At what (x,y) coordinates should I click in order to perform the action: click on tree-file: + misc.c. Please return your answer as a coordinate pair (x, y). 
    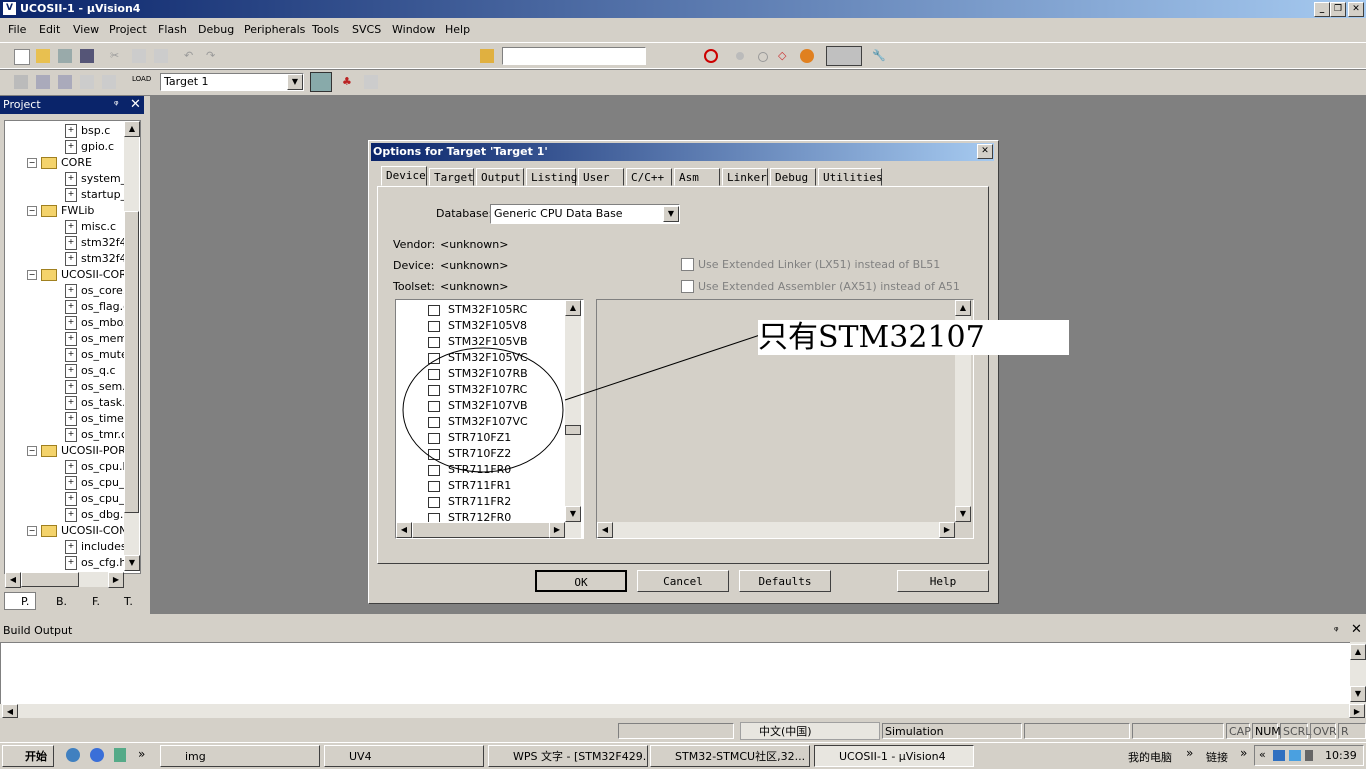
    Looking at the image, I should click on (90, 227).